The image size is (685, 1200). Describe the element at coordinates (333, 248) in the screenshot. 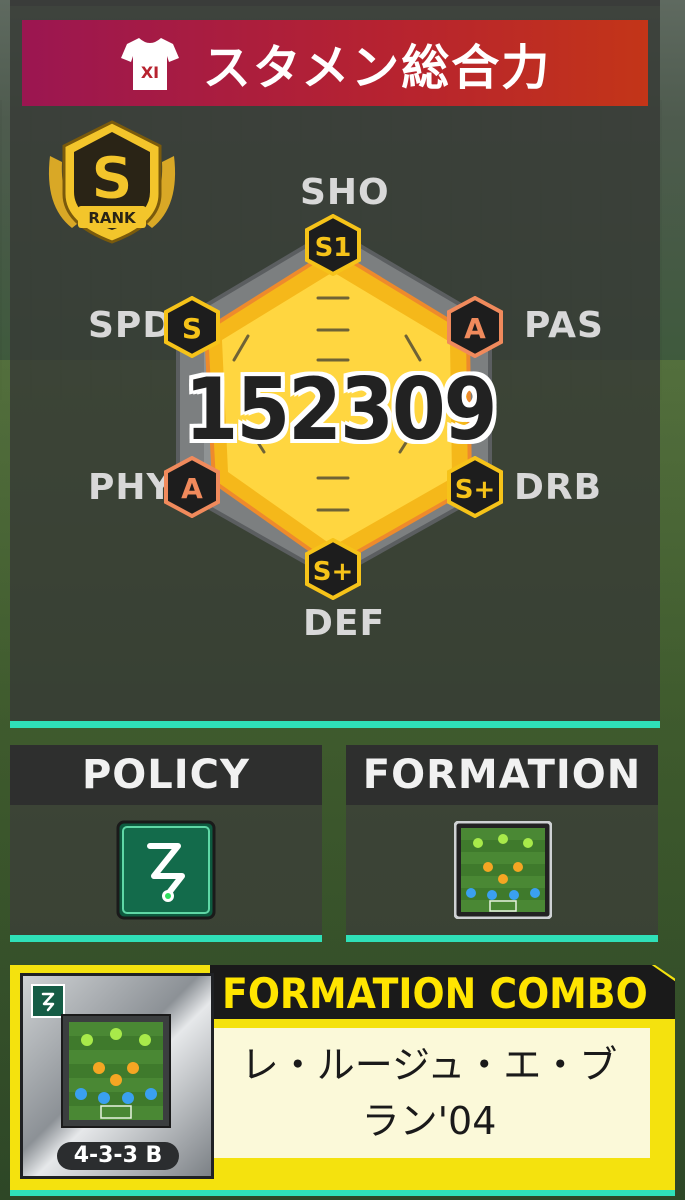

I see `grade-text-sho: S1` at that location.